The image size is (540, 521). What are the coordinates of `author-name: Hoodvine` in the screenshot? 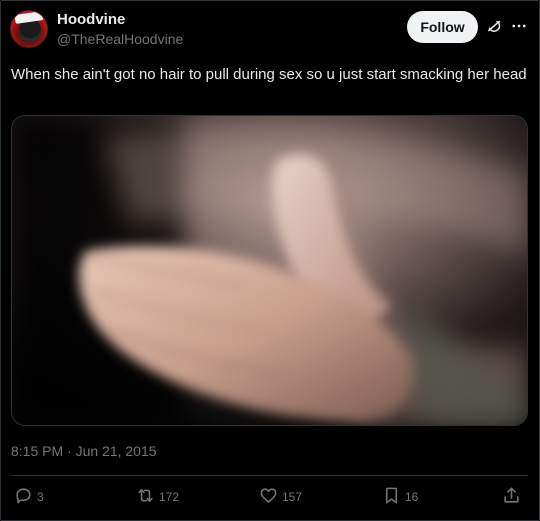 It's located at (91, 19).